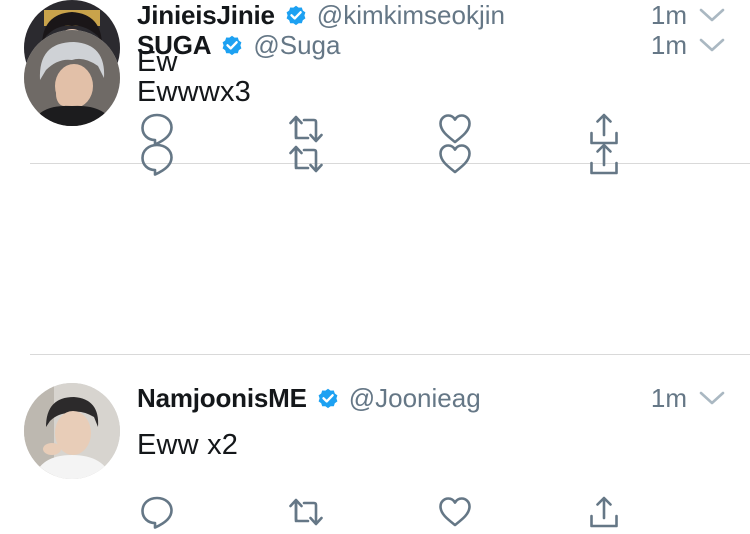 This screenshot has height=534, width=750. Describe the element at coordinates (174, 45) in the screenshot. I see `display-name: SUGA` at that location.